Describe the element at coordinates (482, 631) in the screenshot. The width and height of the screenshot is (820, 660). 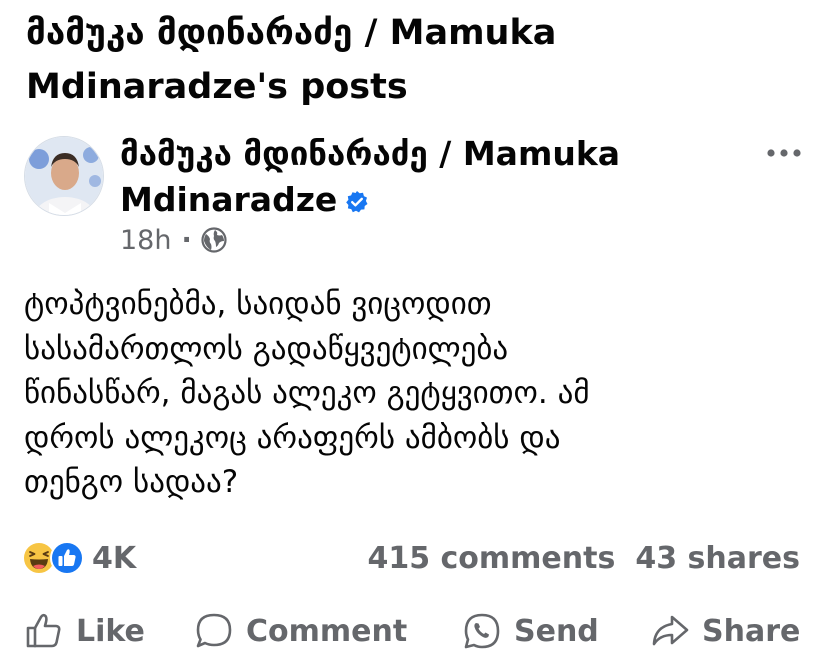
I see `messenger-whatsapp-icon` at that location.